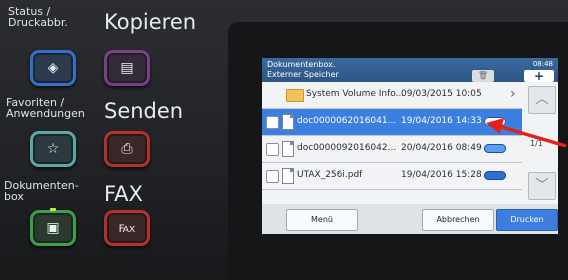 This screenshot has width=568, height=280. What do you see at coordinates (495, 126) in the screenshot?
I see `arrow-head` at bounding box center [495, 126].